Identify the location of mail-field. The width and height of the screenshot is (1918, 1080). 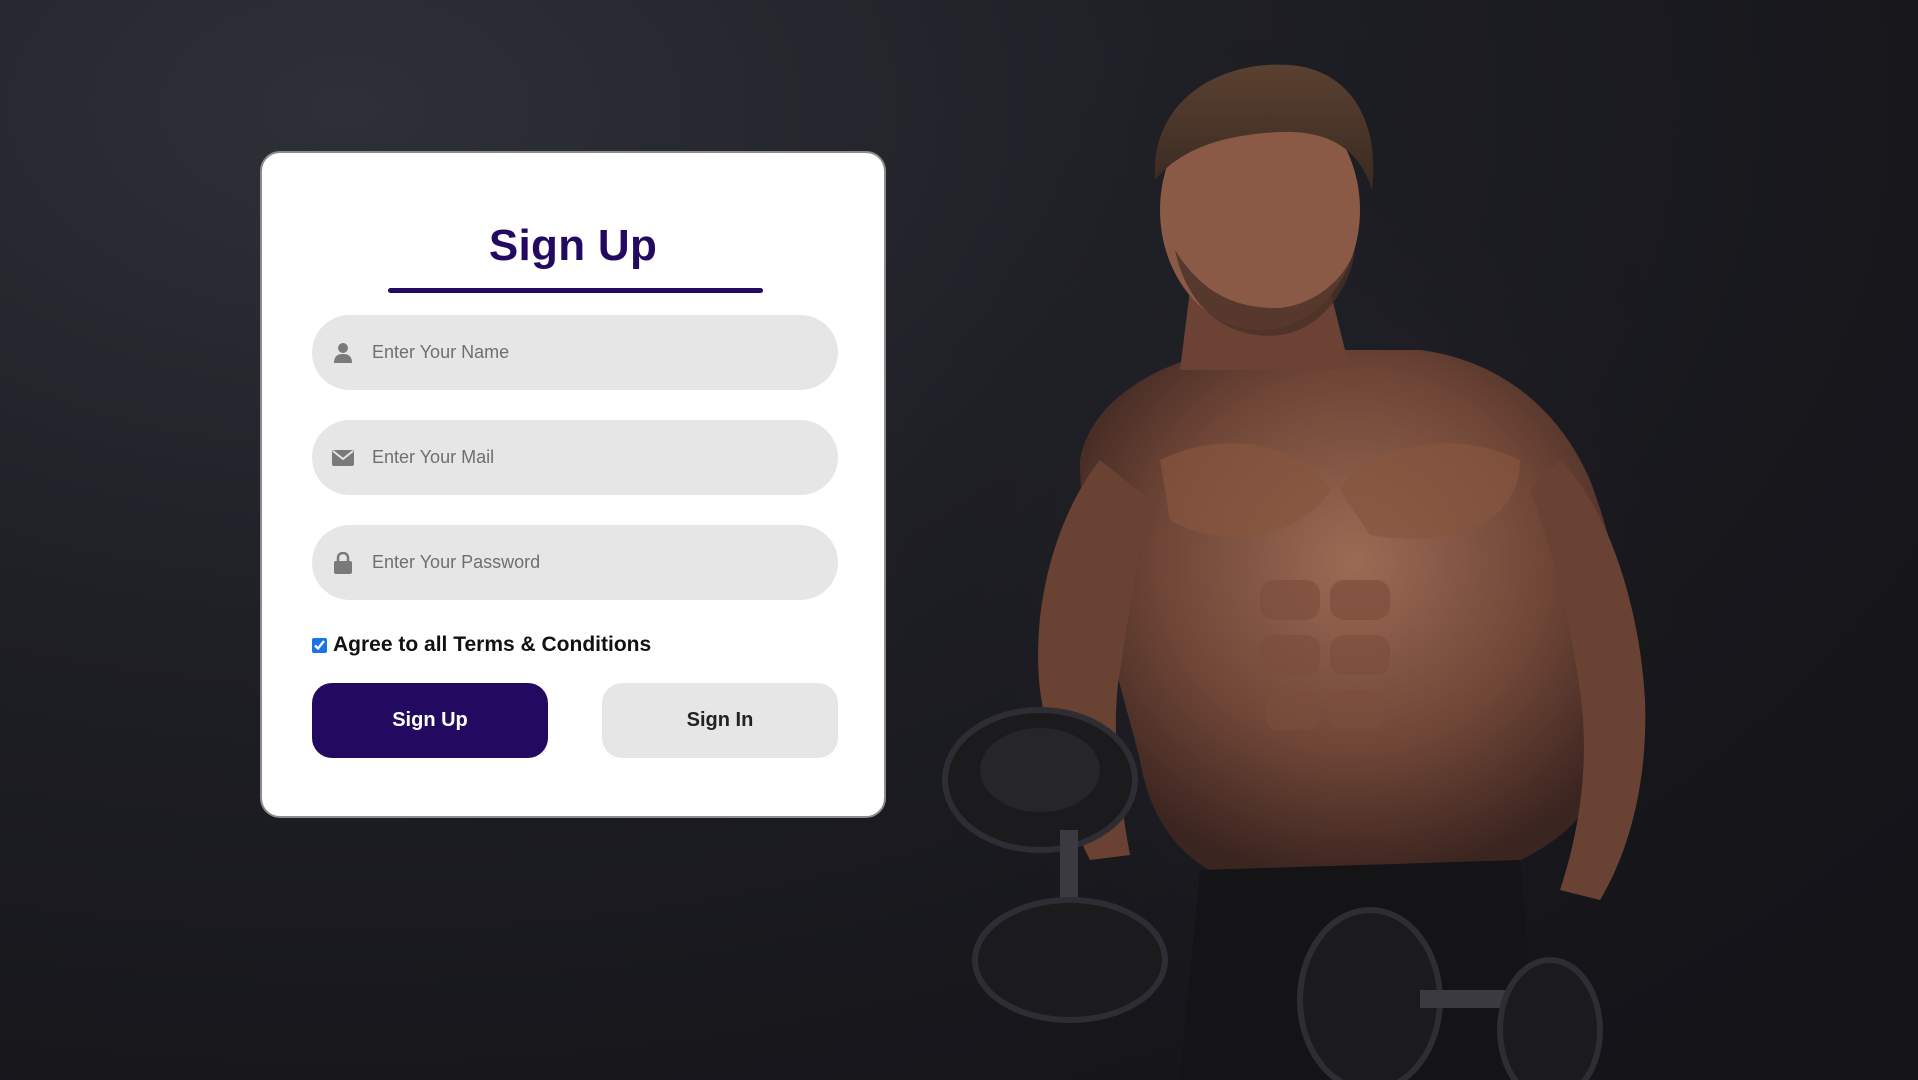
(575, 457).